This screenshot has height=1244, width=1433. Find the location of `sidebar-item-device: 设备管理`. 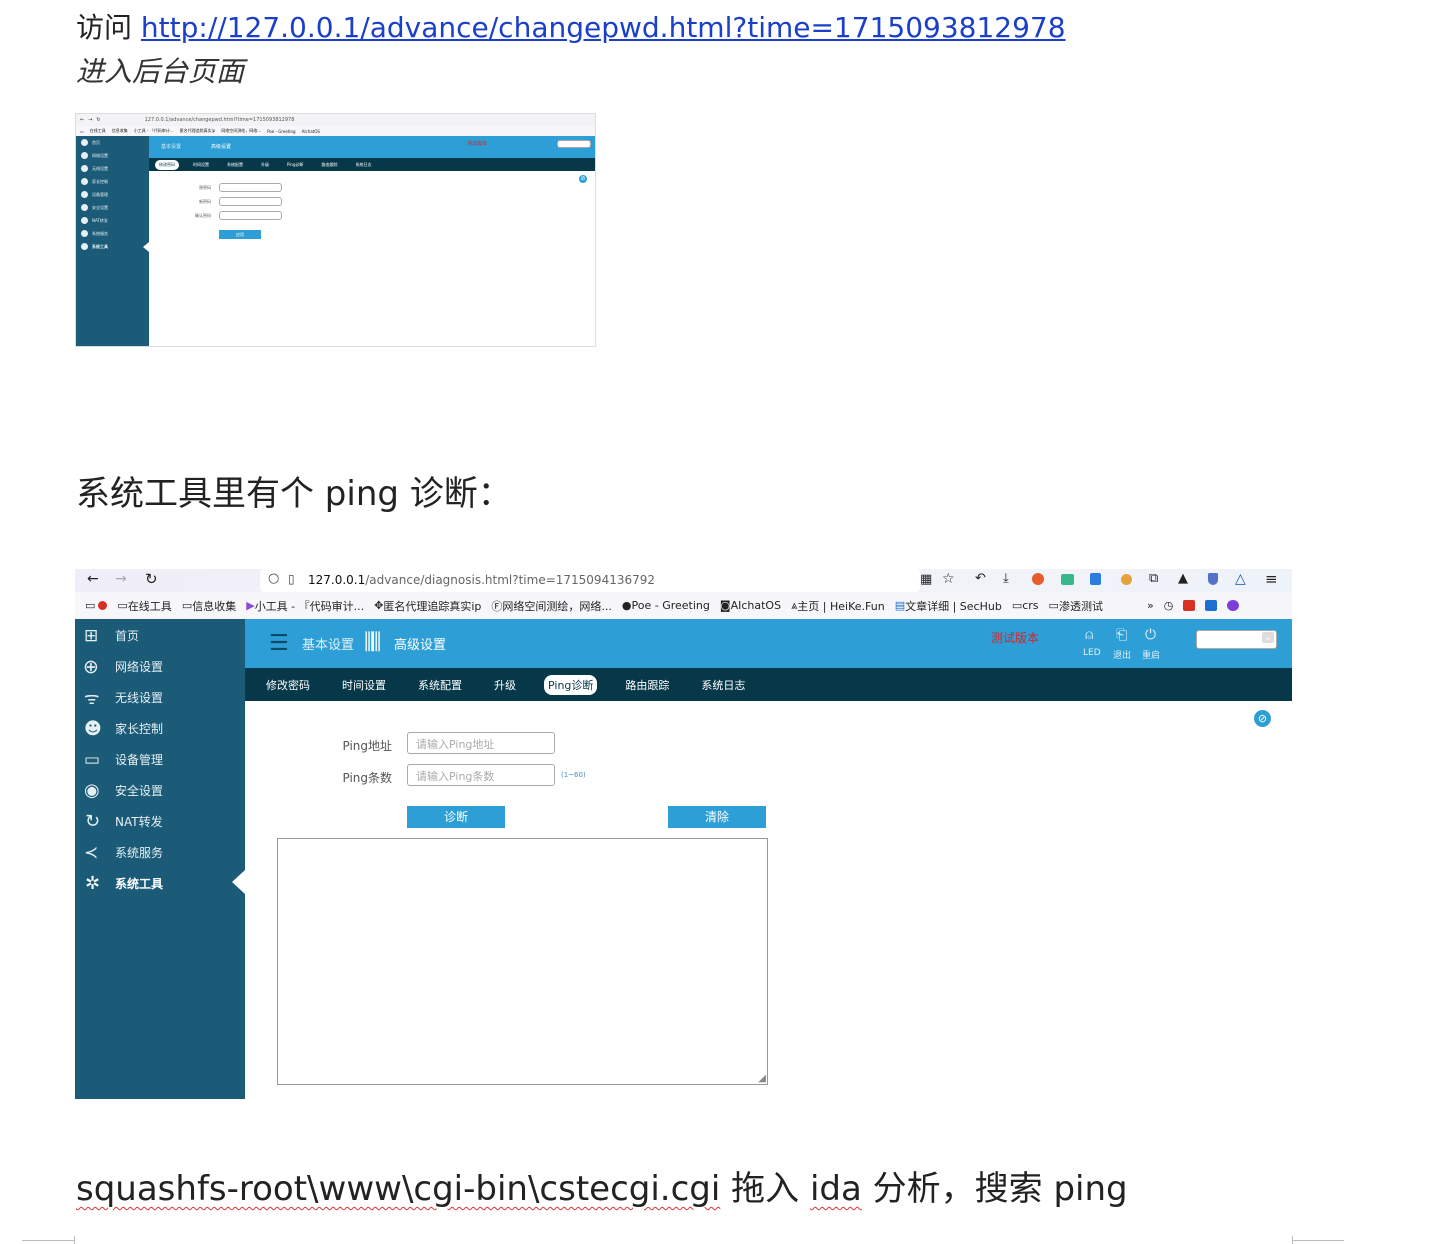

sidebar-item-device: 设备管理 is located at coordinates (112, 194).